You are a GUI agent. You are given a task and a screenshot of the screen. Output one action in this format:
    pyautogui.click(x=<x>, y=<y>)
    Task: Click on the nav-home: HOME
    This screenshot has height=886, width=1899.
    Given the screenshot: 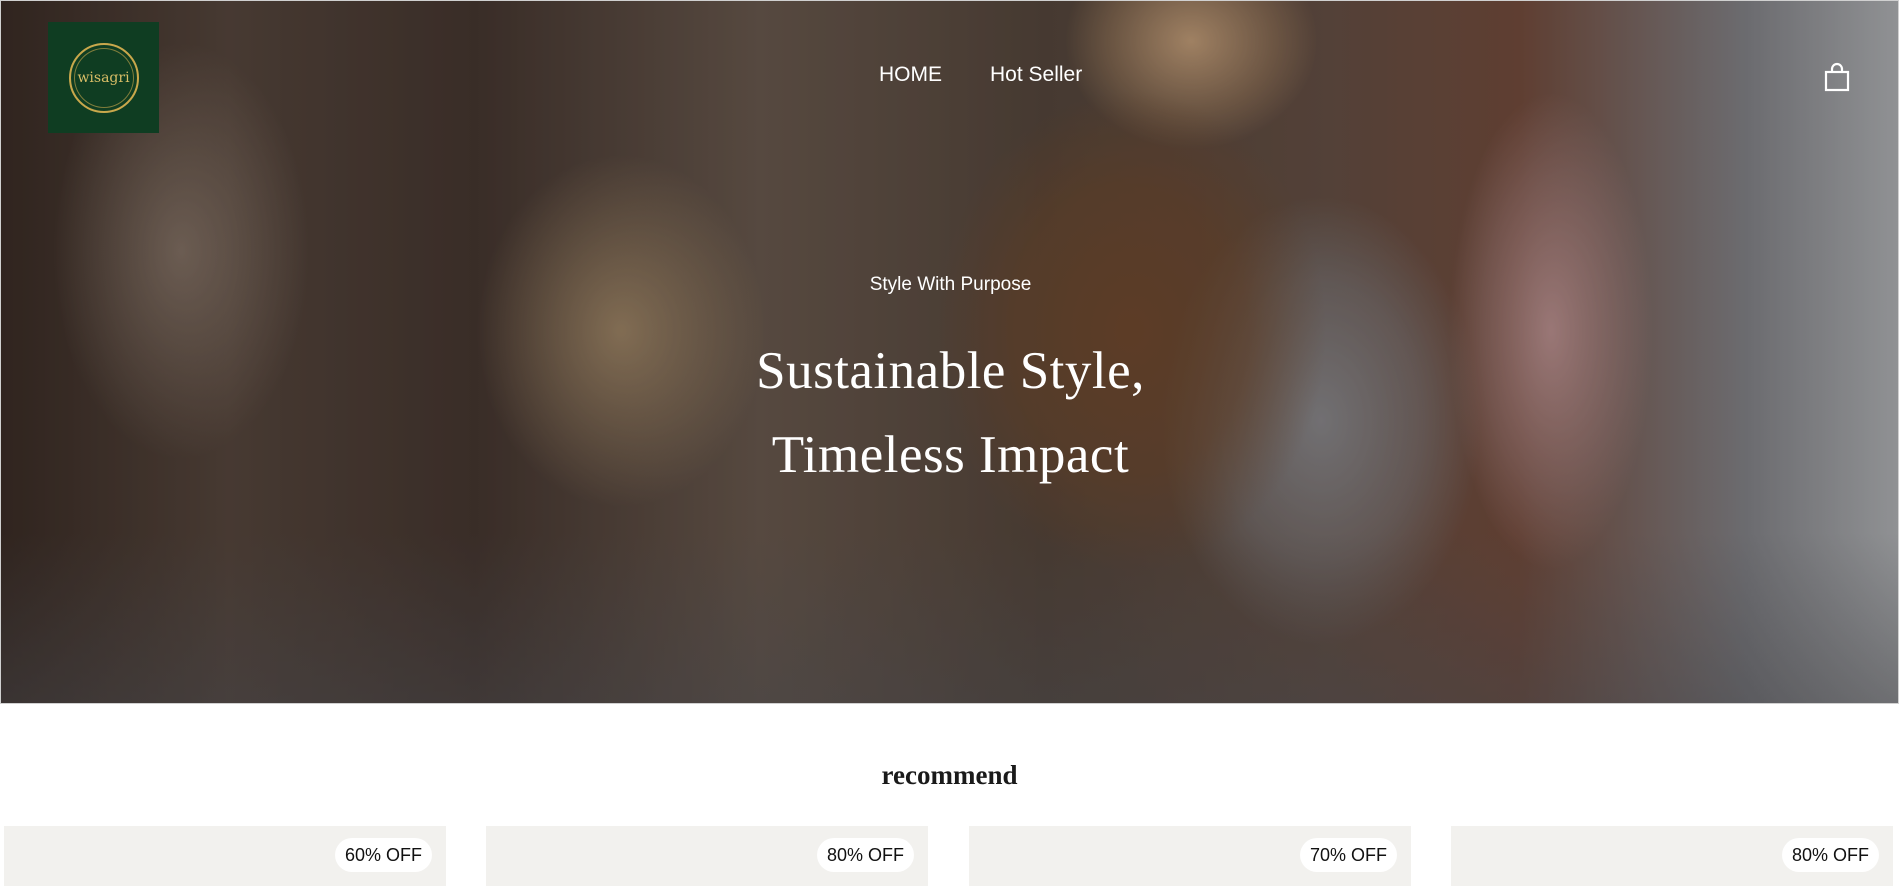 What is the action you would take?
    pyautogui.click(x=910, y=75)
    